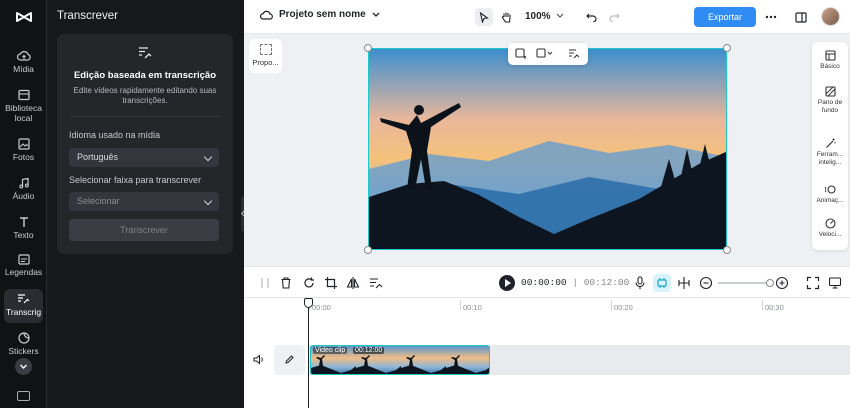  Describe the element at coordinates (23, 150) in the screenshot. I see `sidebar-item-photos: Fotos` at that location.